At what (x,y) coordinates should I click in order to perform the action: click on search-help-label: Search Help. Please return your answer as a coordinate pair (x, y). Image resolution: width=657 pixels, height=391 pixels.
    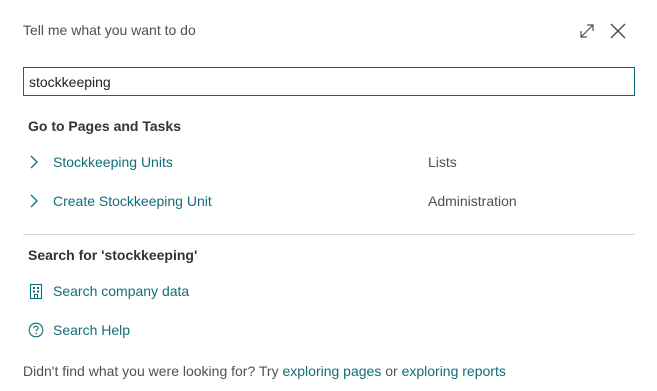
    Looking at the image, I should click on (92, 330).